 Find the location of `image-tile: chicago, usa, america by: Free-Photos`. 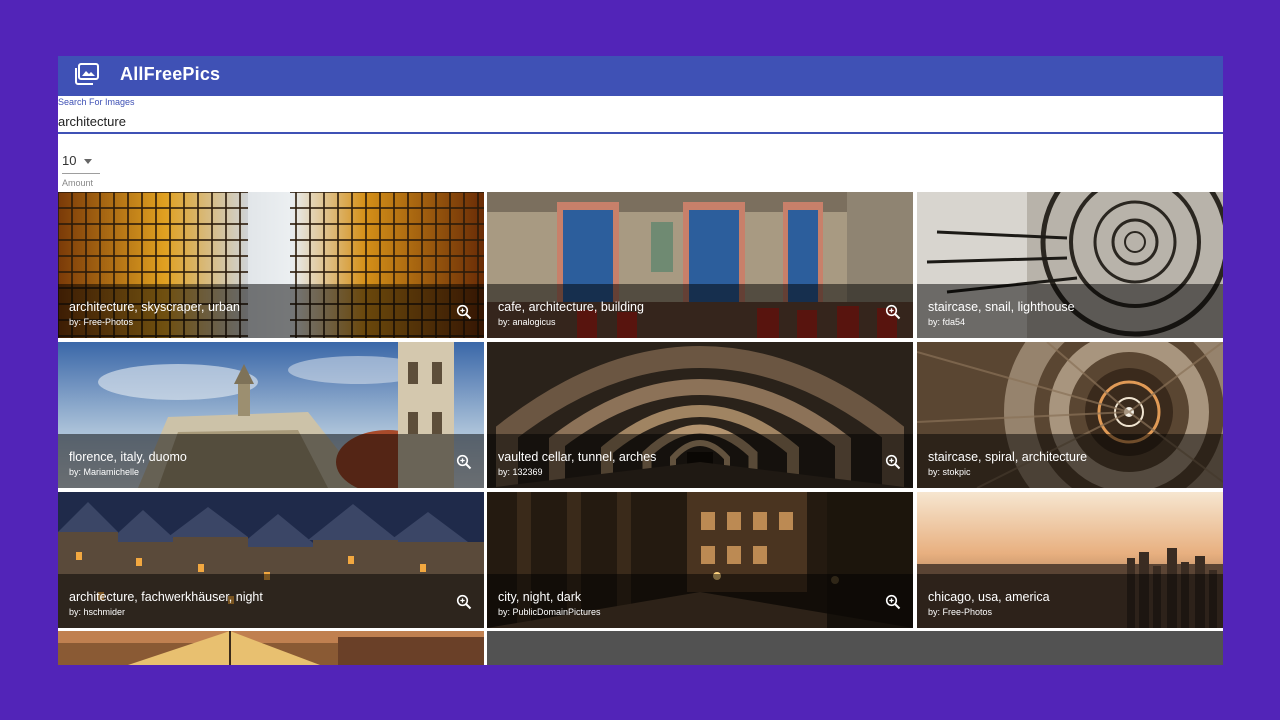

image-tile: chicago, usa, america by: Free-Photos is located at coordinates (1070, 560).